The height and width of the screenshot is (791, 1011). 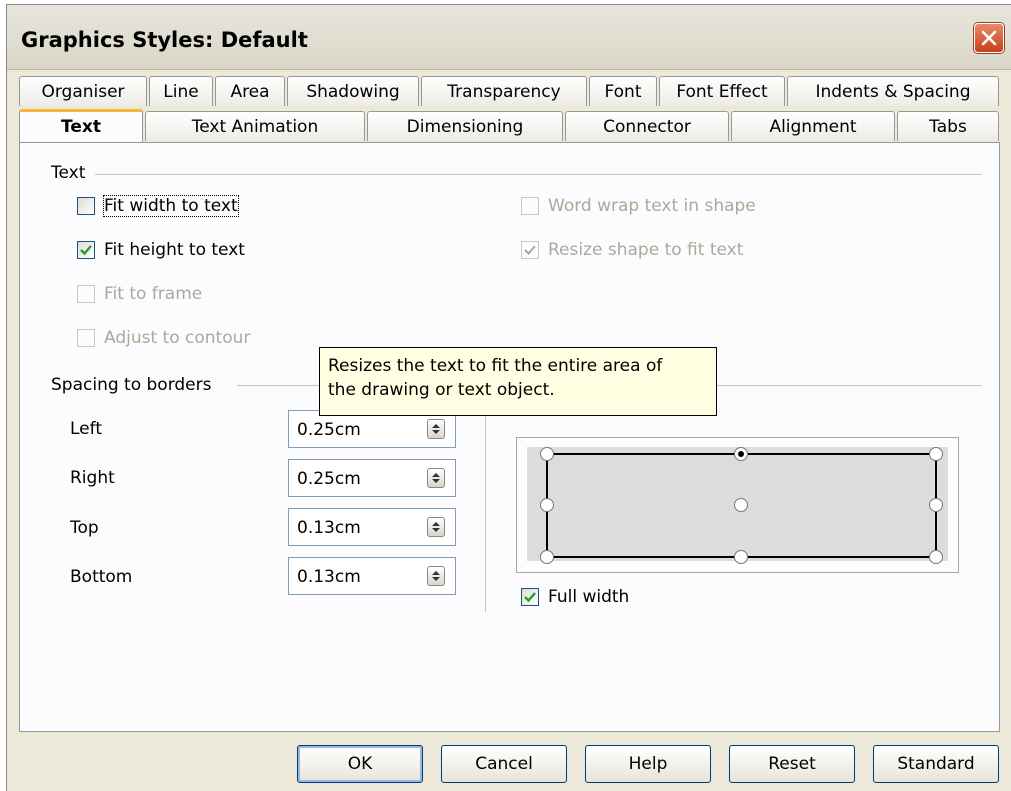 I want to click on full-width-label: Full width, so click(x=588, y=597).